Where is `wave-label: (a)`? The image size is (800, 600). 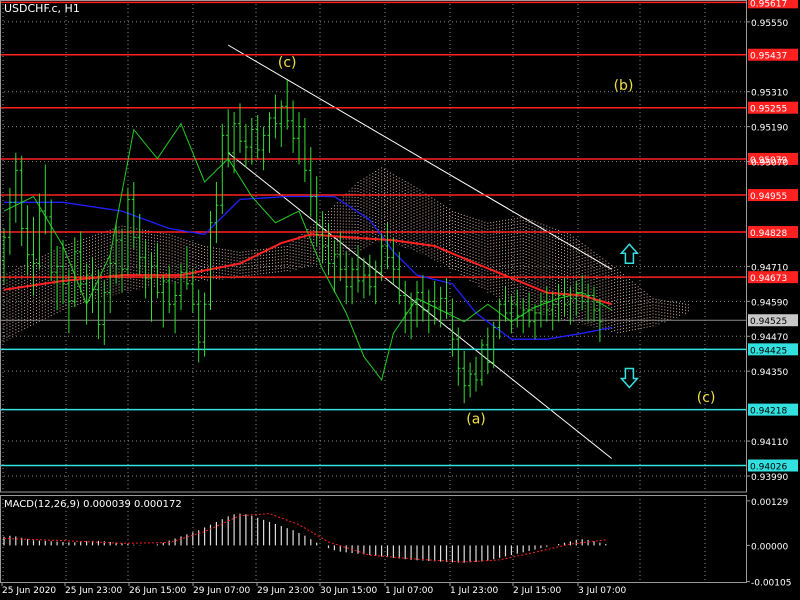
wave-label: (a) is located at coordinates (476, 420).